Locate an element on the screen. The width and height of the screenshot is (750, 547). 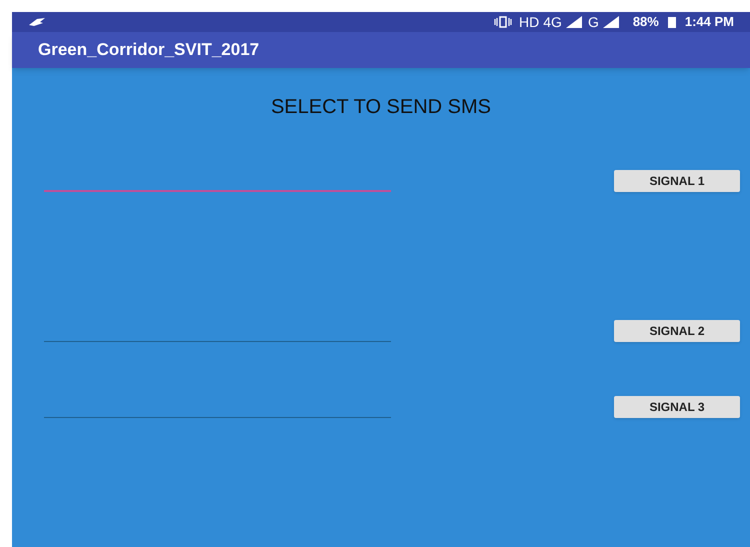
signal-button: SIGNAL 2 is located at coordinates (677, 331).